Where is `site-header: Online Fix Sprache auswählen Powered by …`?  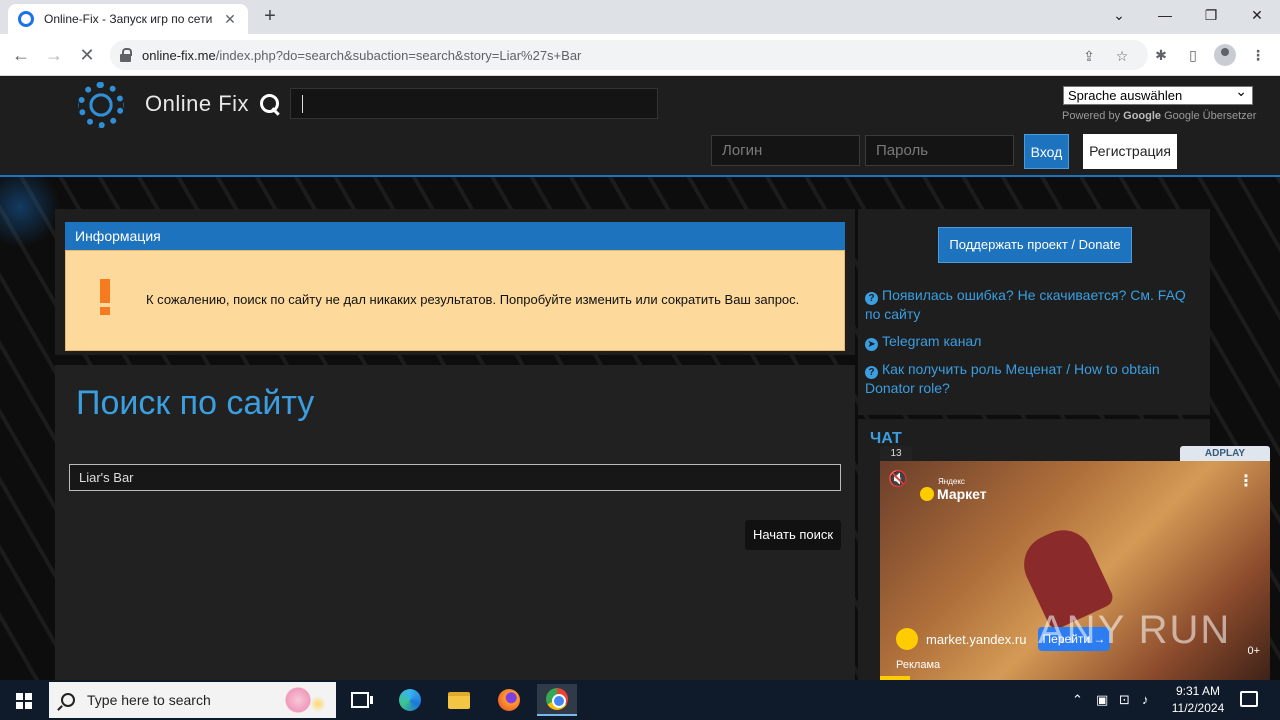 site-header: Online Fix Sprache auswählen Powered by … is located at coordinates (640, 127).